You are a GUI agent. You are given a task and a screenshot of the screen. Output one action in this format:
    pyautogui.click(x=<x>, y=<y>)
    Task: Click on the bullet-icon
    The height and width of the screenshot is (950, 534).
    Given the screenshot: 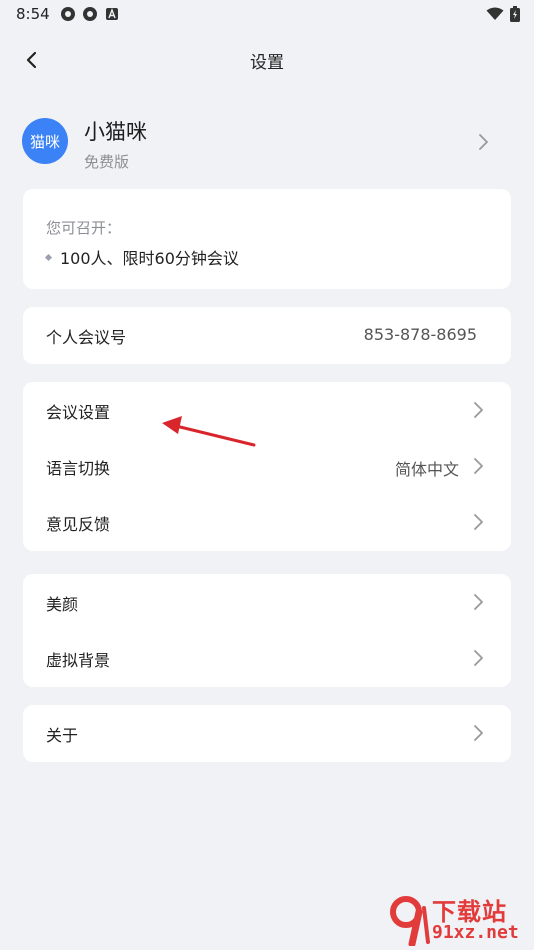 What is the action you would take?
    pyautogui.click(x=48, y=257)
    